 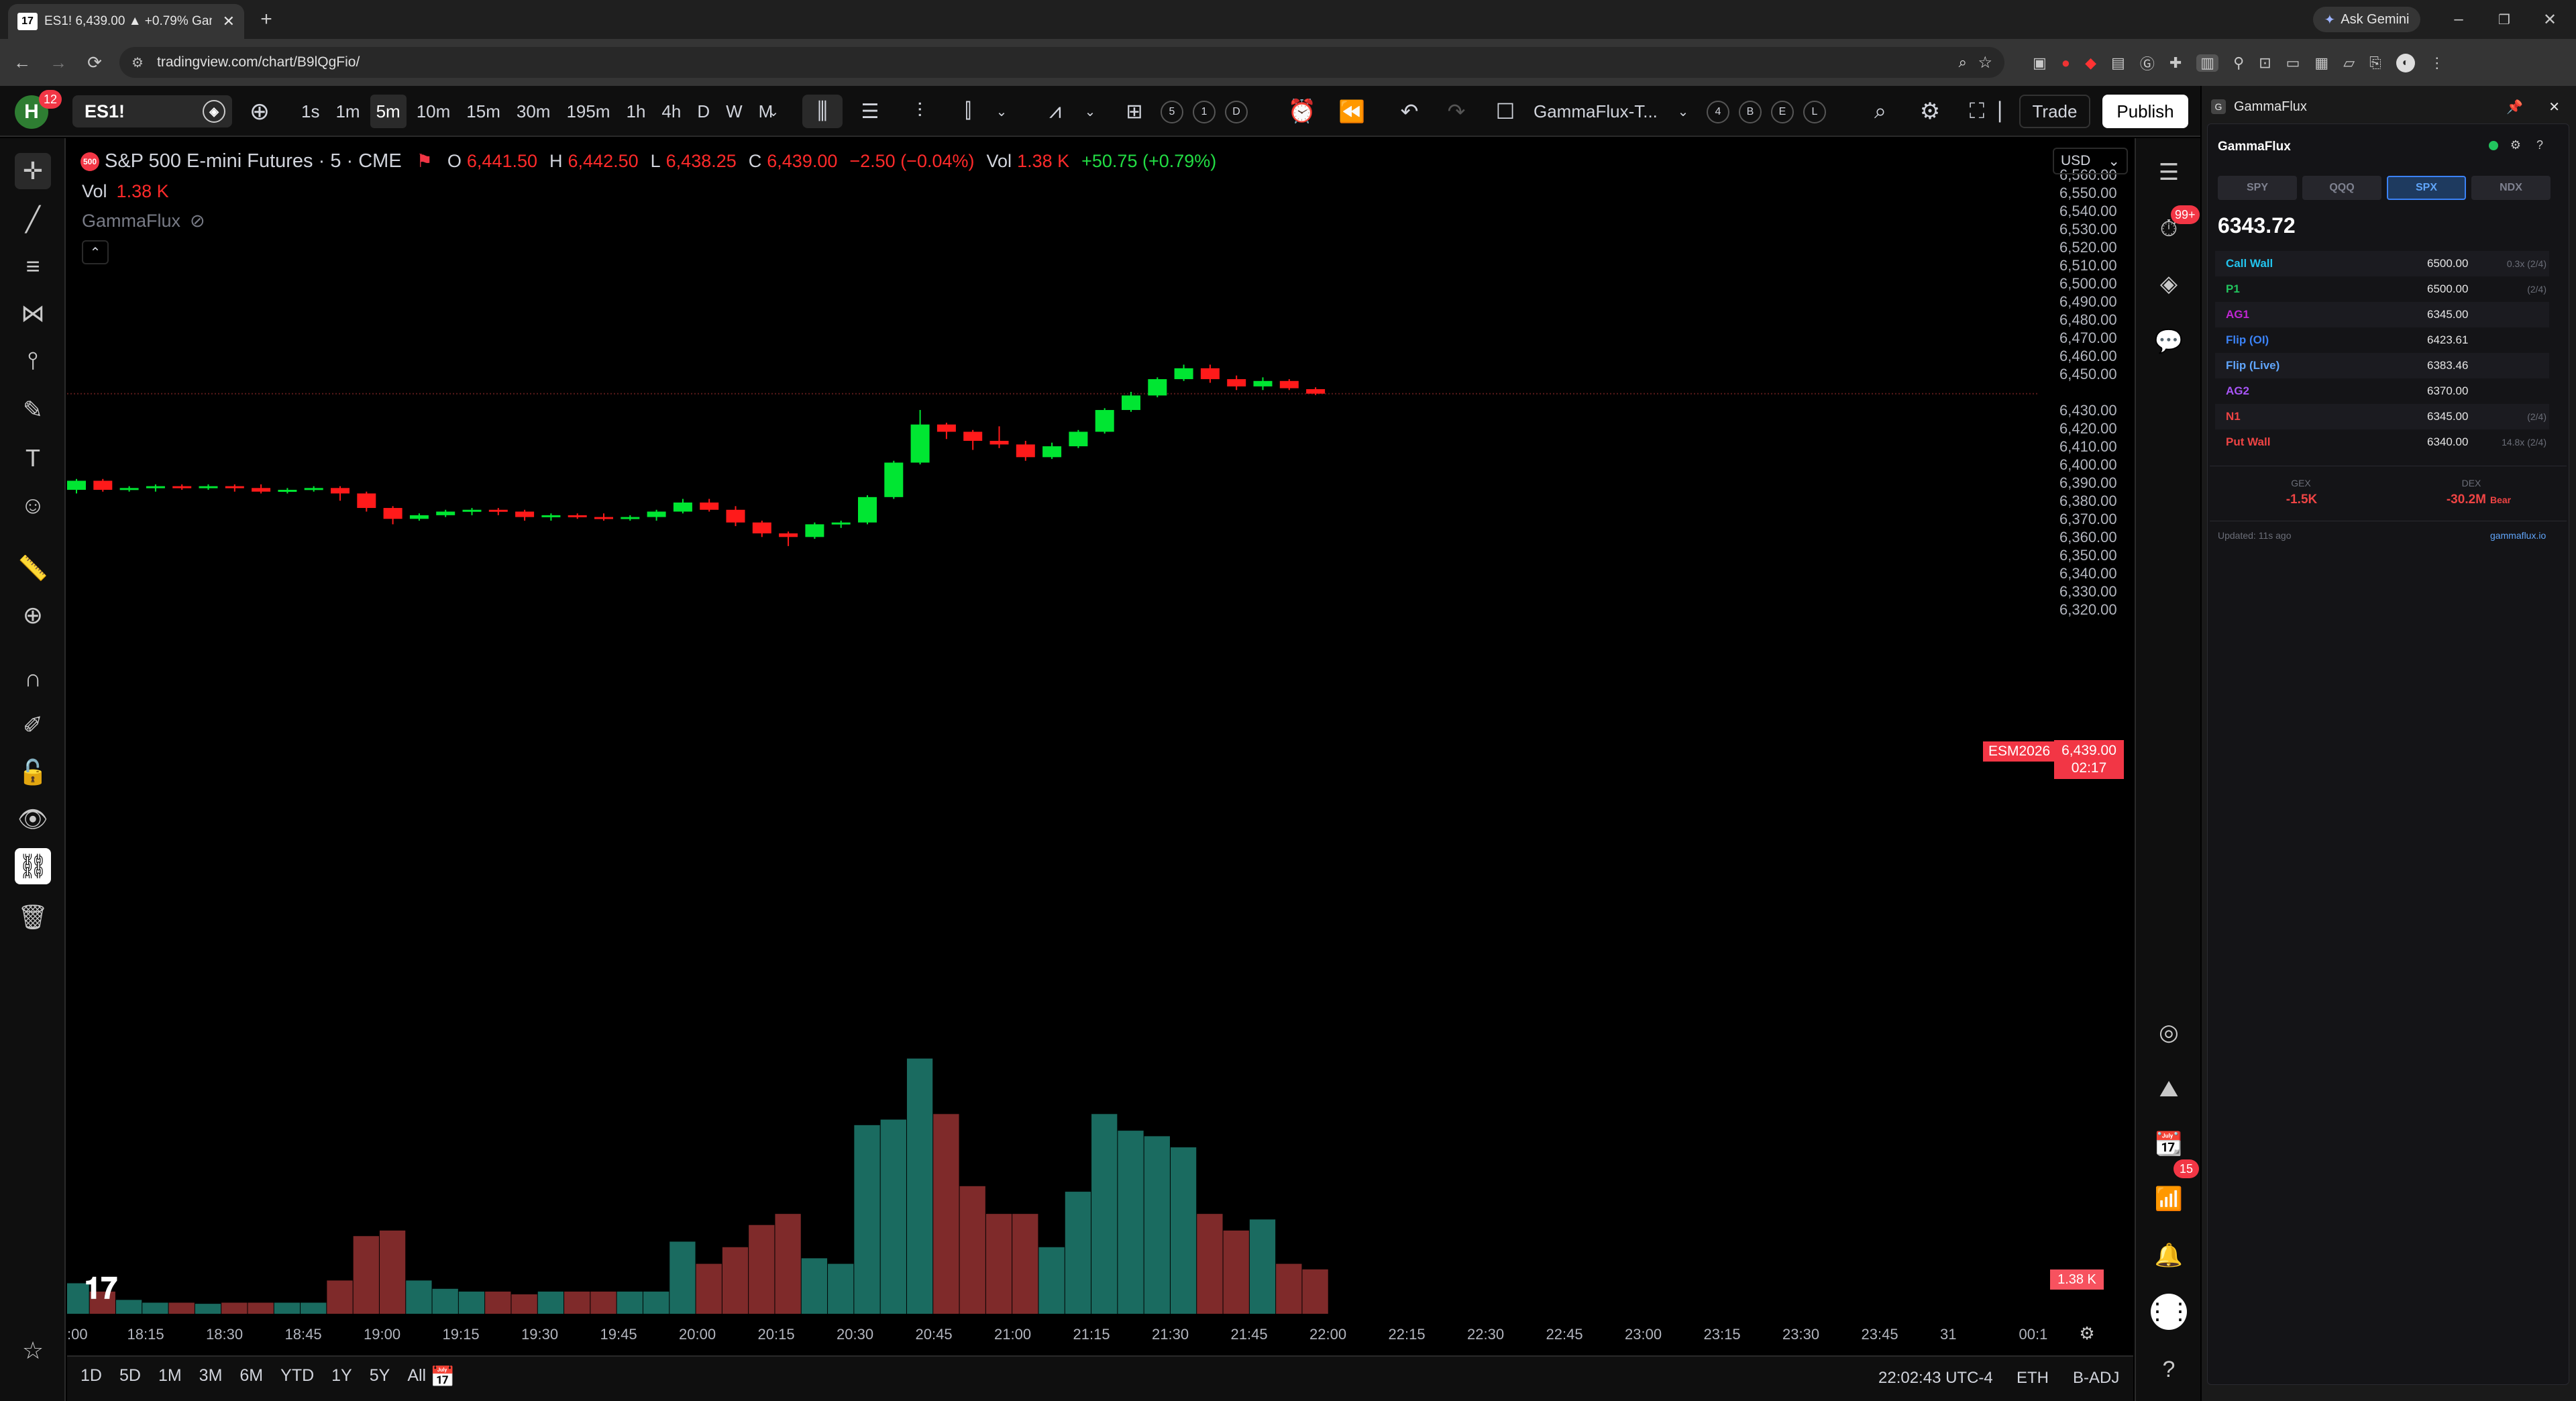 I want to click on range-5Y: 5Y, so click(x=380, y=1378).